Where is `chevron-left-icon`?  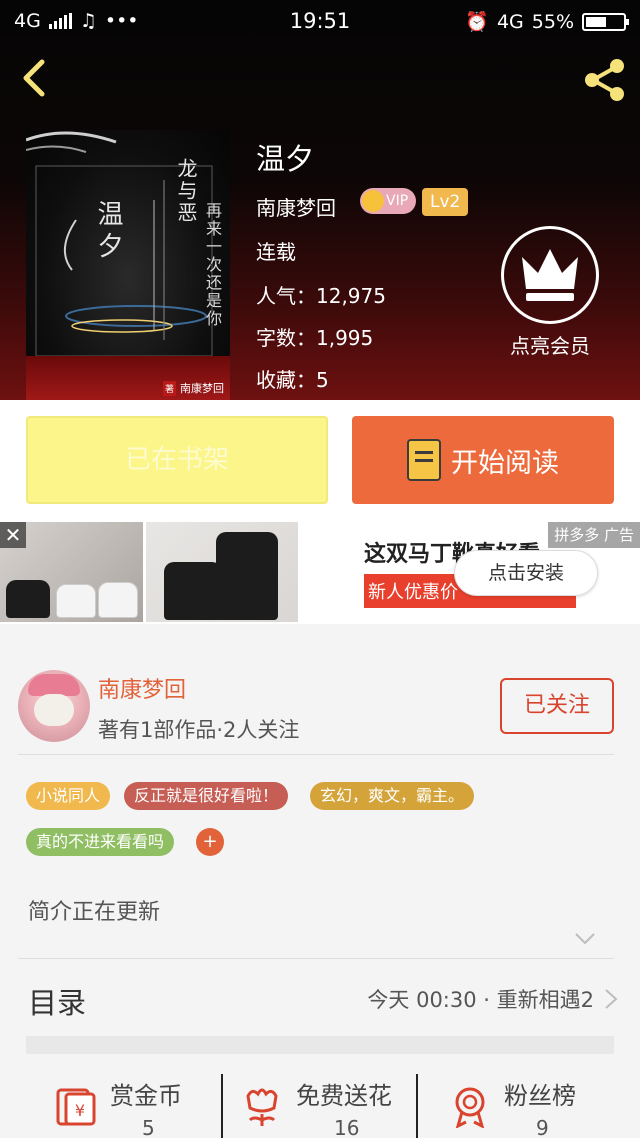
chevron-left-icon is located at coordinates (36, 78).